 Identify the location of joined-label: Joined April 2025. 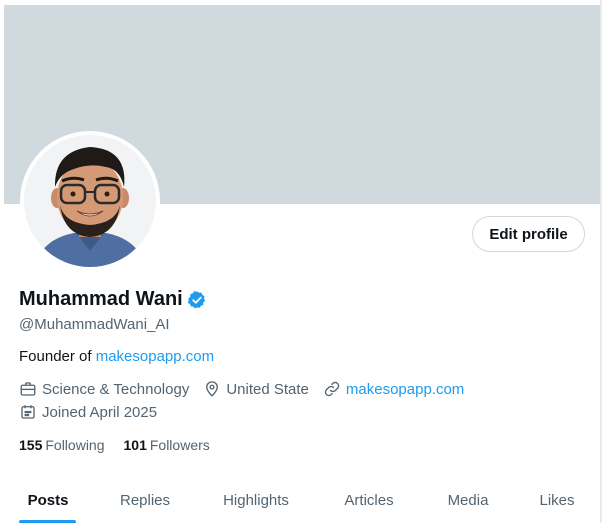
(100, 412).